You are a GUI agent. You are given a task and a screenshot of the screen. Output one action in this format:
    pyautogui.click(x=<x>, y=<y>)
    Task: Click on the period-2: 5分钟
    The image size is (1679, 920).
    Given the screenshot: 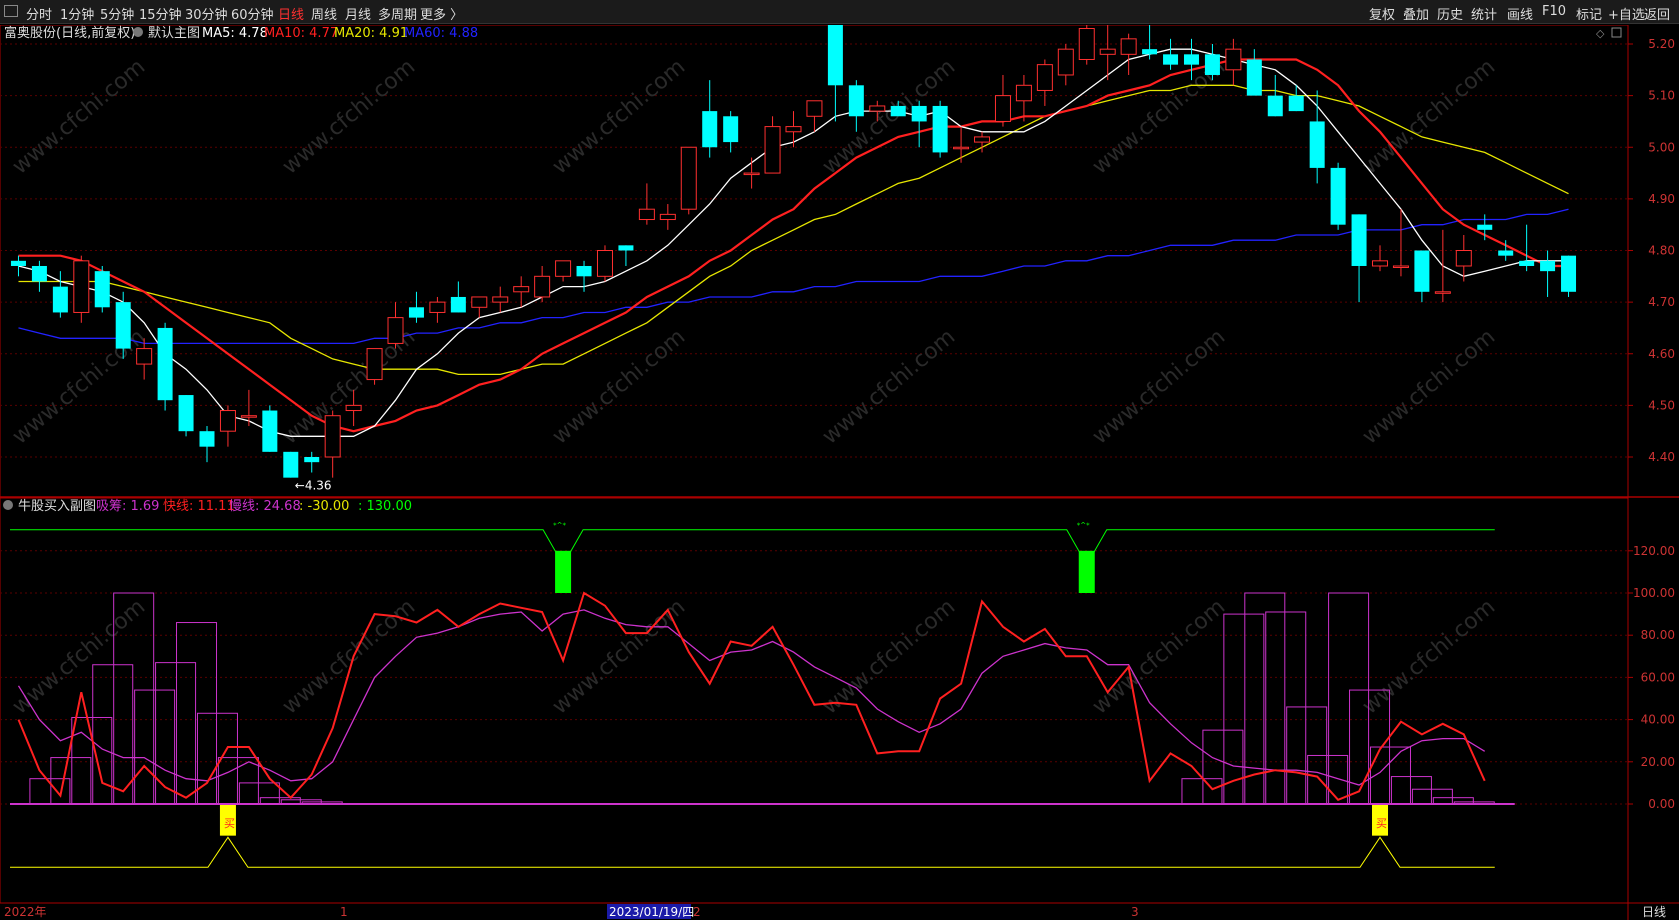 What is the action you would take?
    pyautogui.click(x=117, y=13)
    